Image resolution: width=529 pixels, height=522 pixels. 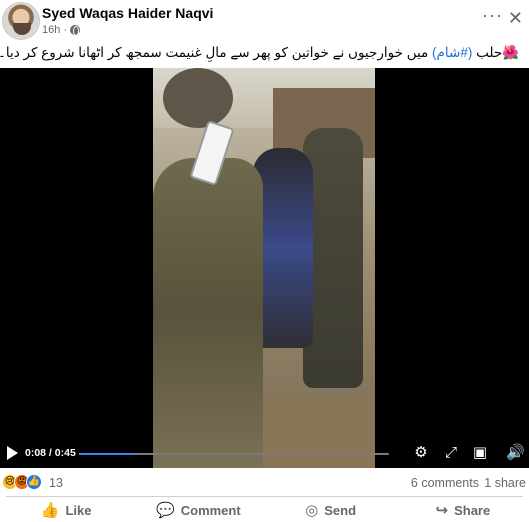 I want to click on author-name: Syed Waqas Haider Naqvi, so click(x=127, y=13).